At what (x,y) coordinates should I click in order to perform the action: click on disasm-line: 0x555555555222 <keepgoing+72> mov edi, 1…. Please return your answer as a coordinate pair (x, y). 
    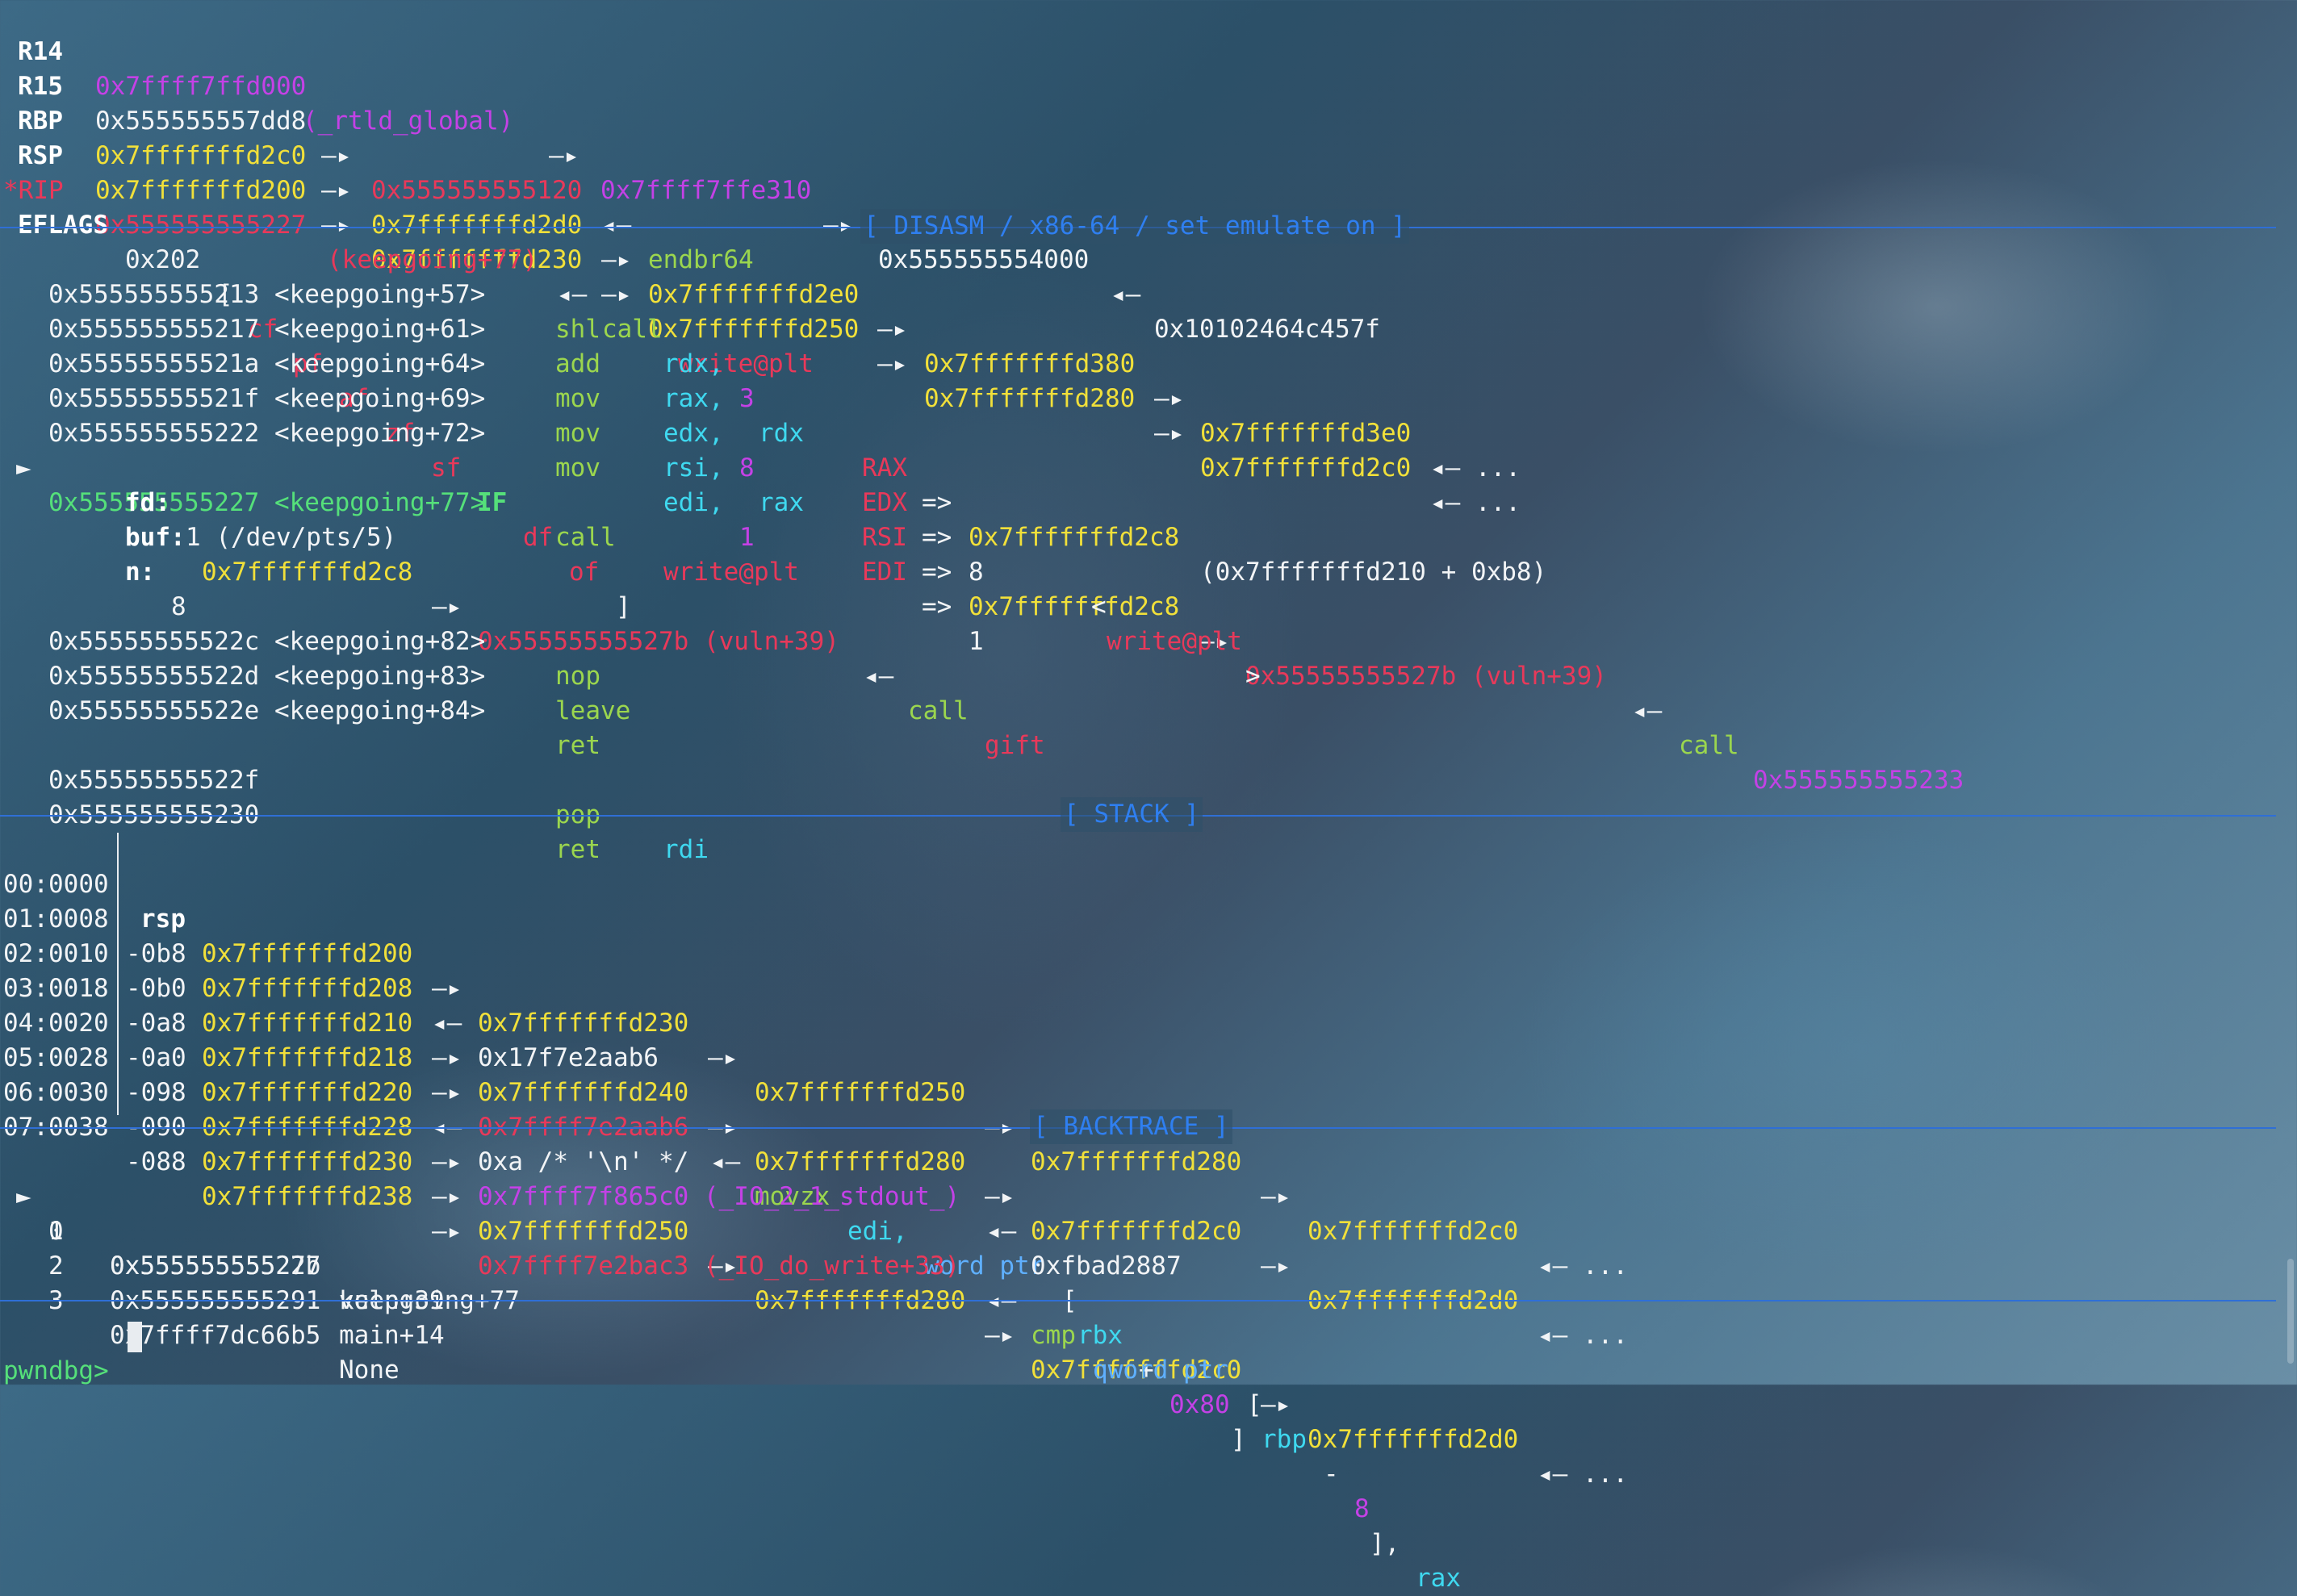
    Looking at the image, I should click on (492, 519).